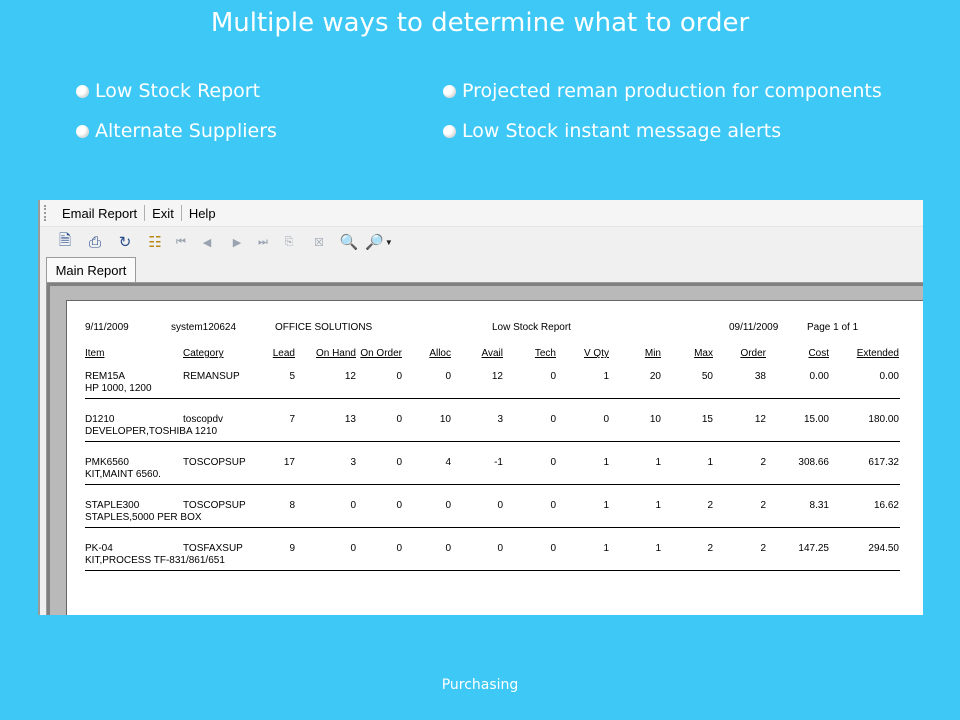  What do you see at coordinates (883, 419) in the screenshot?
I see `cell-extended: 180.00` at bounding box center [883, 419].